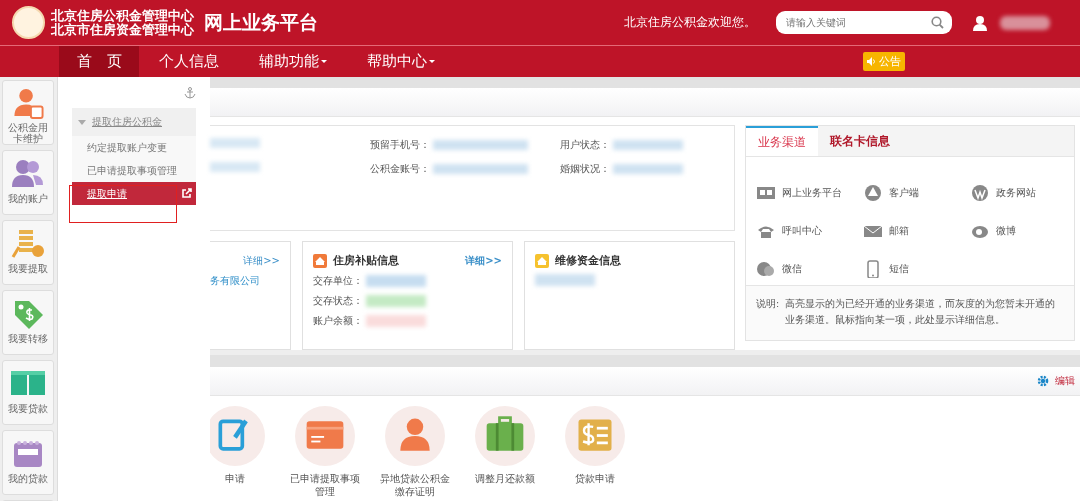  I want to click on menu-group: 提取住房公积金, so click(134, 122).